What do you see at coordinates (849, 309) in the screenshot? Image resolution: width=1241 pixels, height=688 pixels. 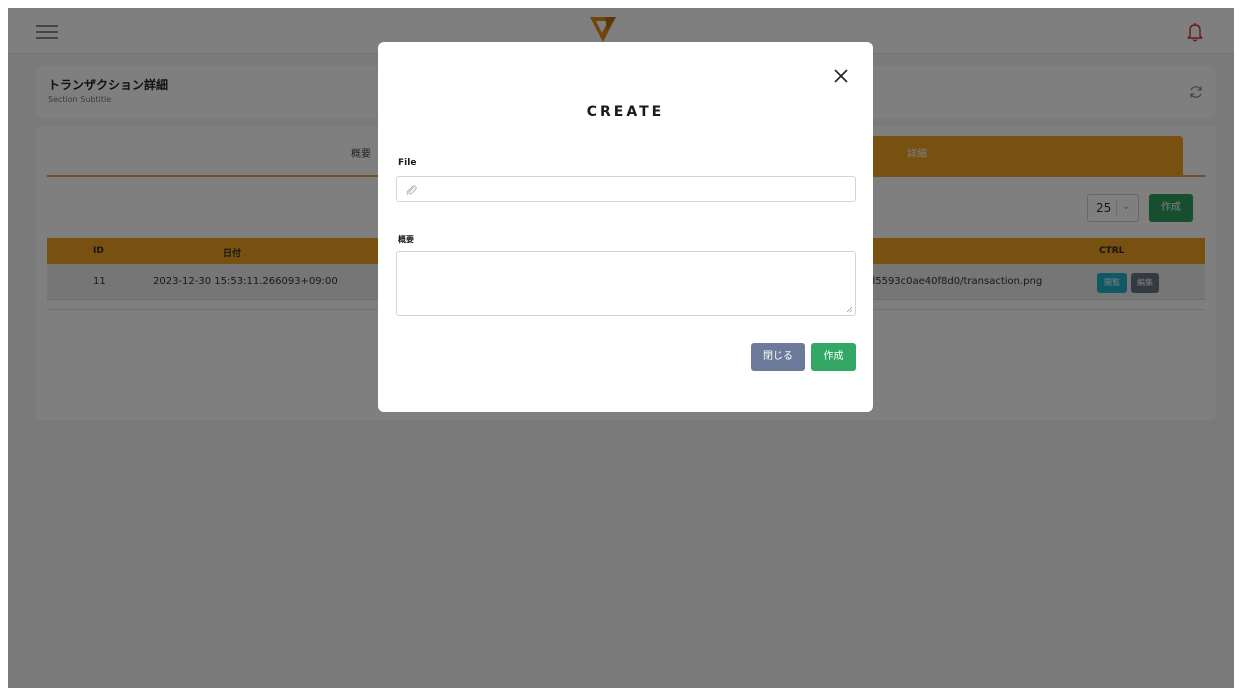 I see `resize-grip-icon` at bounding box center [849, 309].